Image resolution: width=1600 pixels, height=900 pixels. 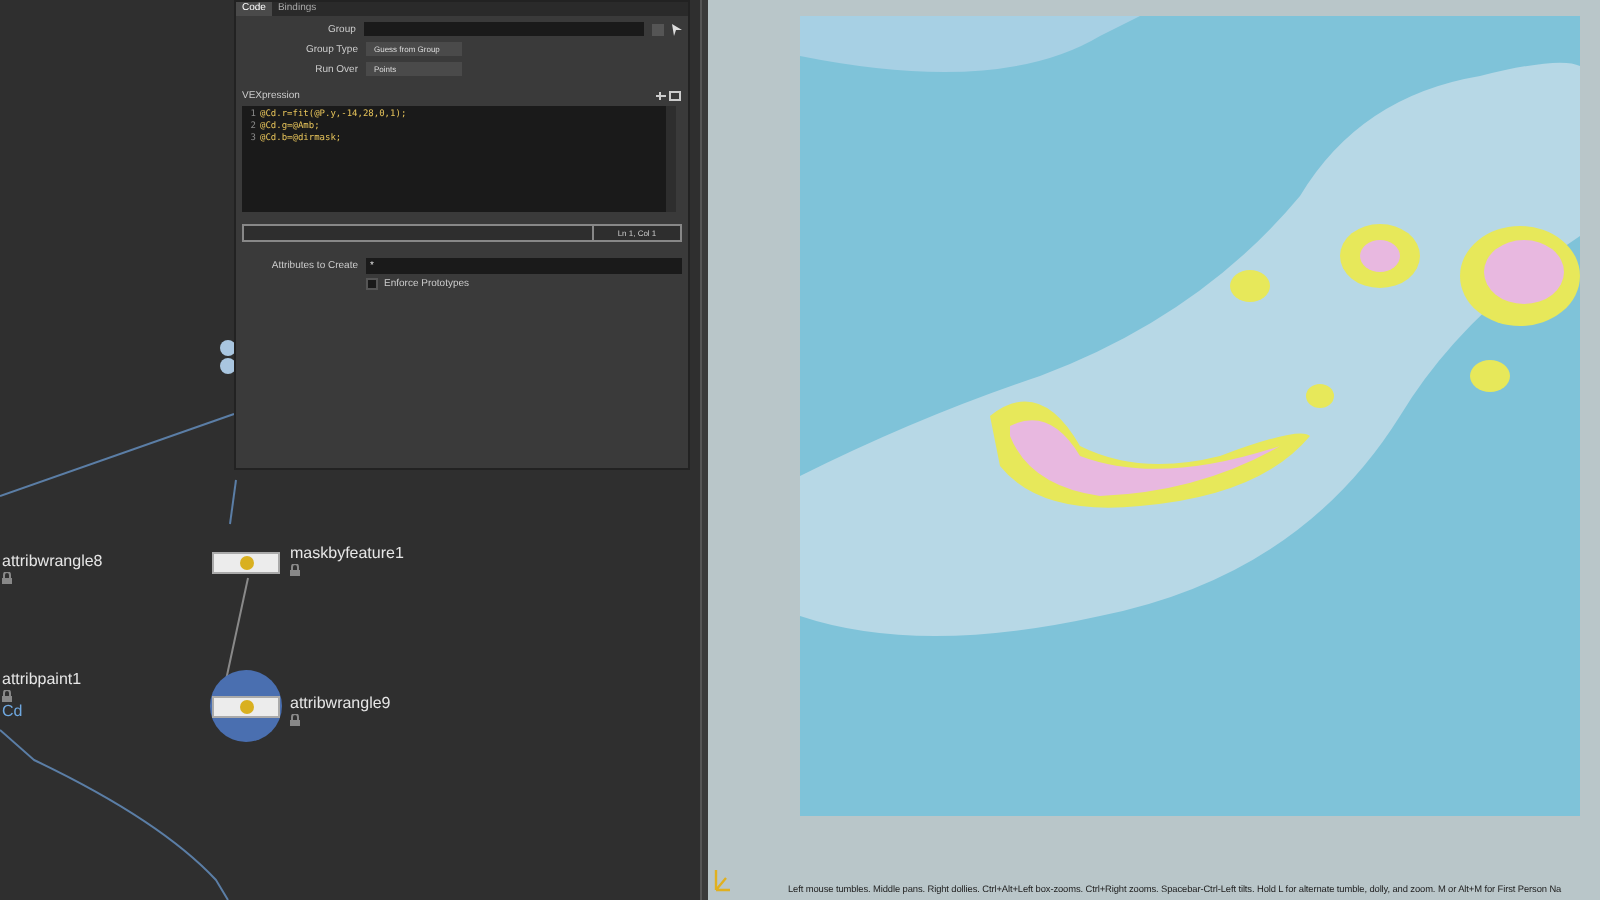 I want to click on wire, so click(x=237, y=629).